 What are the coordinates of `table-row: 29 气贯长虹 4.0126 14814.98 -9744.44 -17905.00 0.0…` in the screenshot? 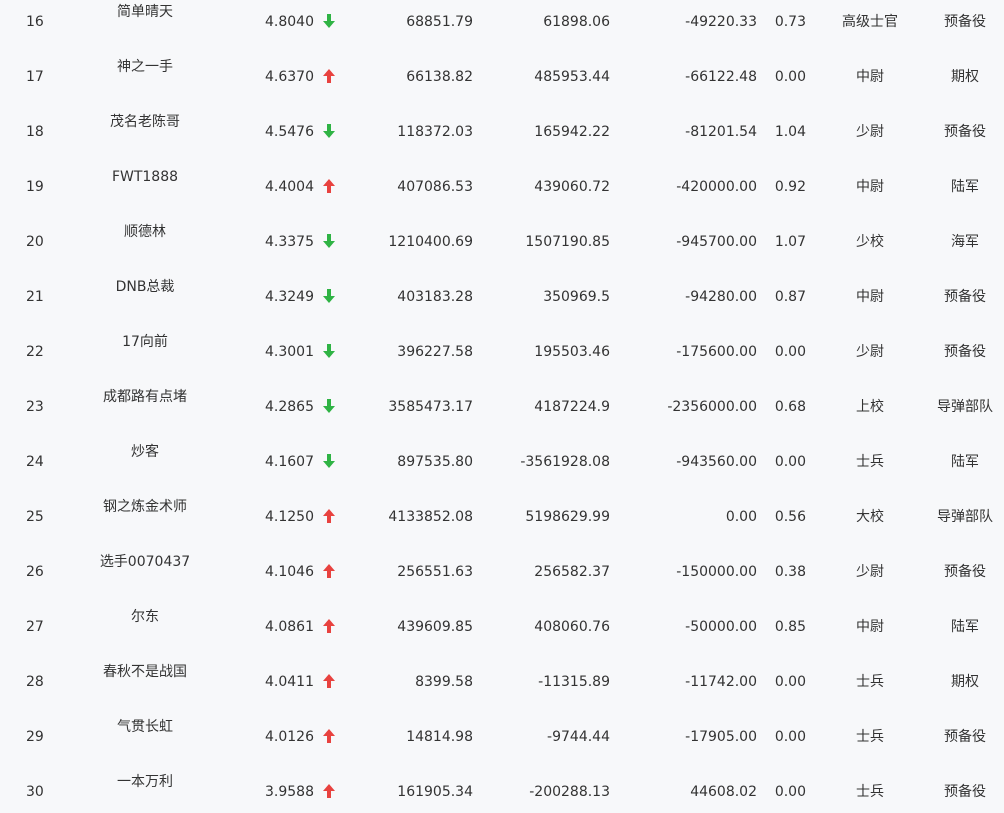 It's located at (502, 742).